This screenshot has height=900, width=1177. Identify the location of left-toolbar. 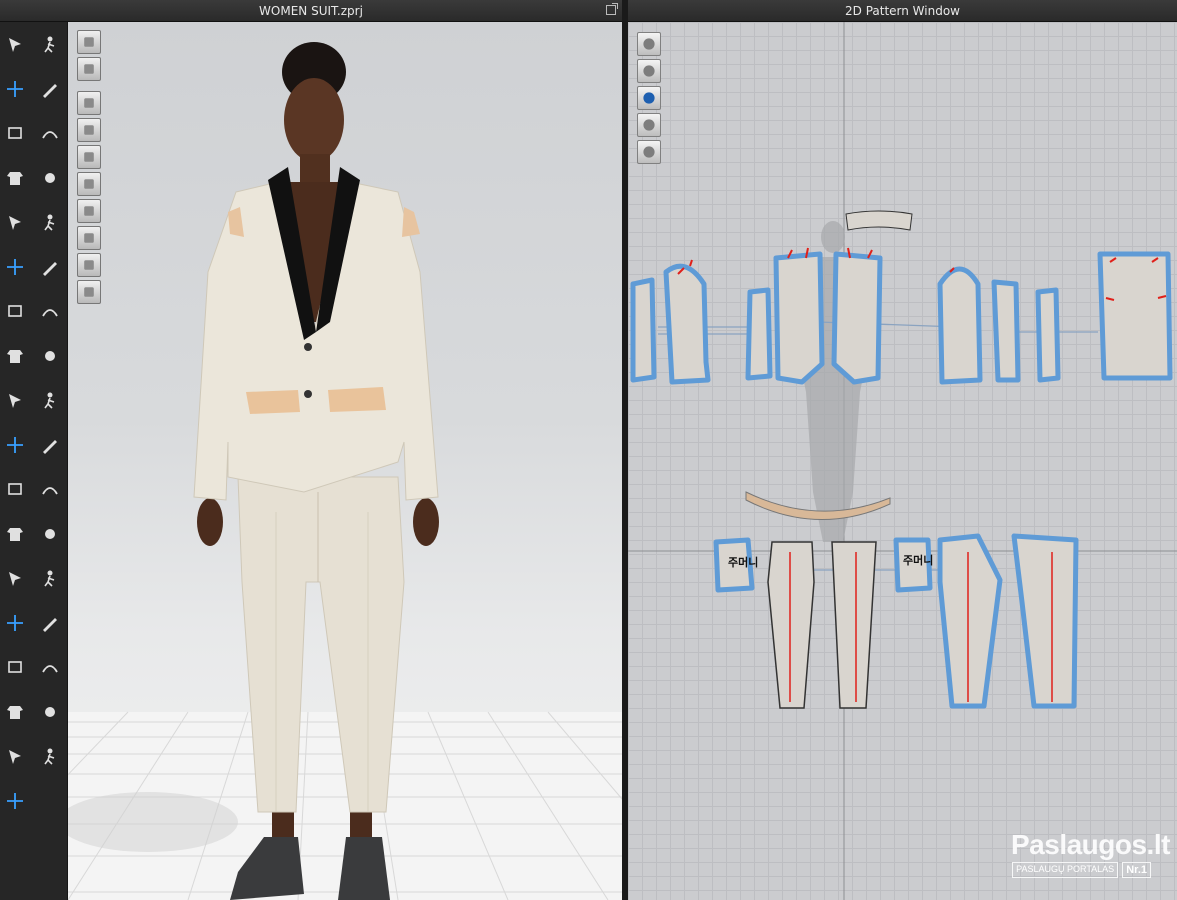
(34, 461).